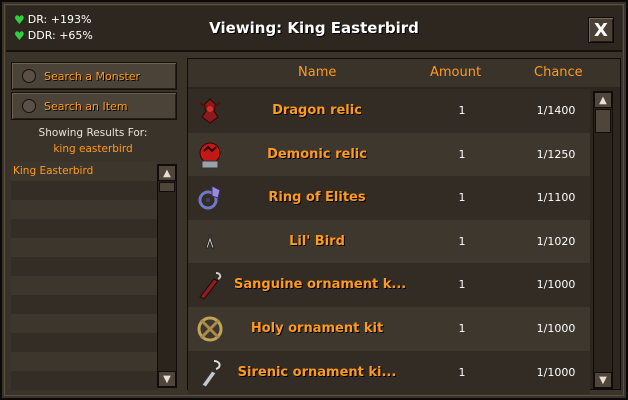  I want to click on showing-label: Showing Results For:, so click(93, 133).